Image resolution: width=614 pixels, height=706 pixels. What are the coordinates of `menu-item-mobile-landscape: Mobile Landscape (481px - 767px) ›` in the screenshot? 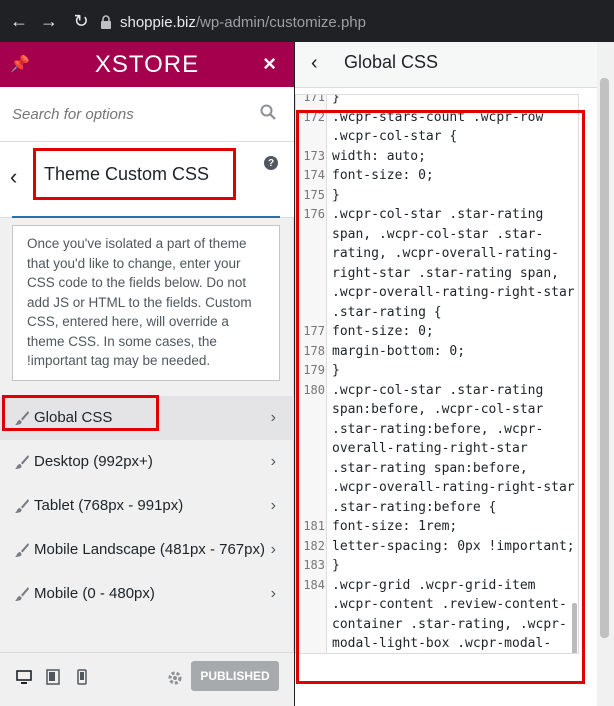 It's located at (147, 550).